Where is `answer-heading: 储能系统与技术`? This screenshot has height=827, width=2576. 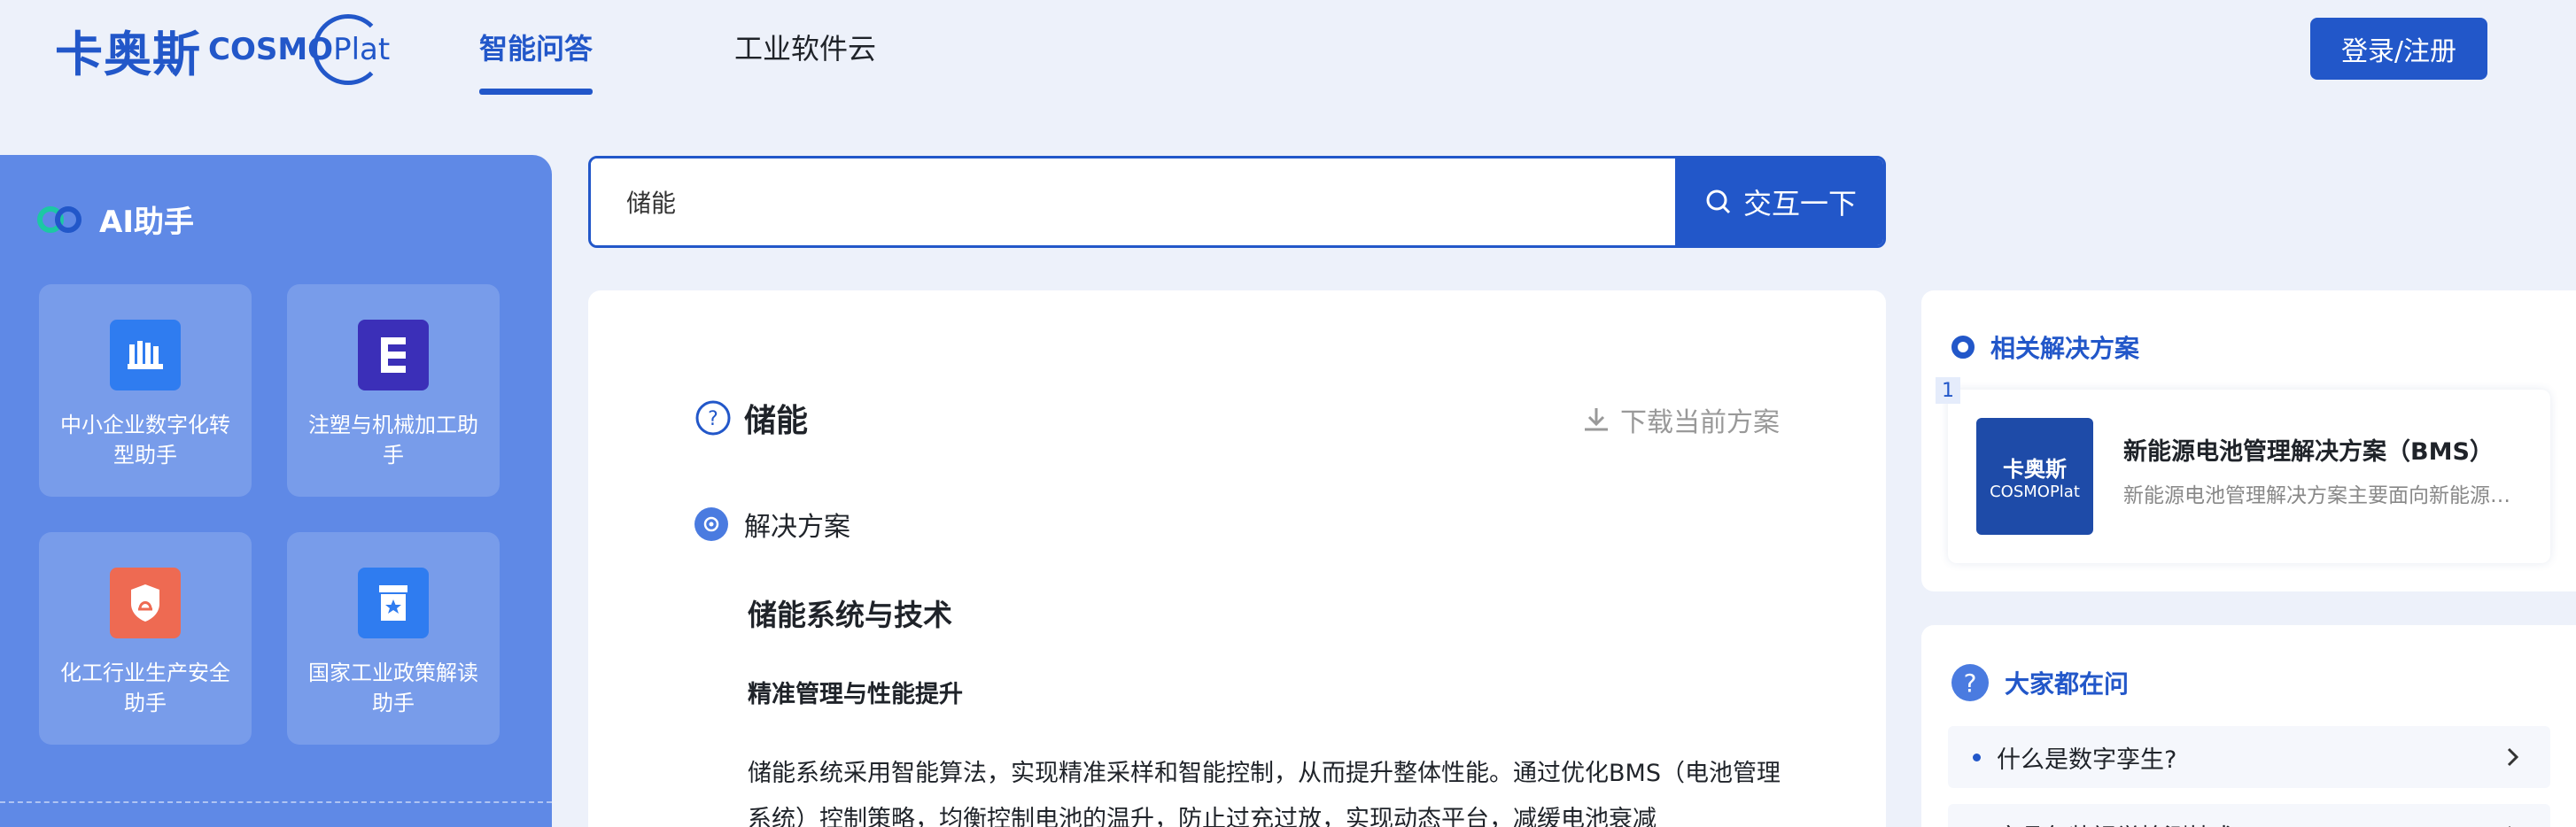 answer-heading: 储能系统与技术 is located at coordinates (850, 615).